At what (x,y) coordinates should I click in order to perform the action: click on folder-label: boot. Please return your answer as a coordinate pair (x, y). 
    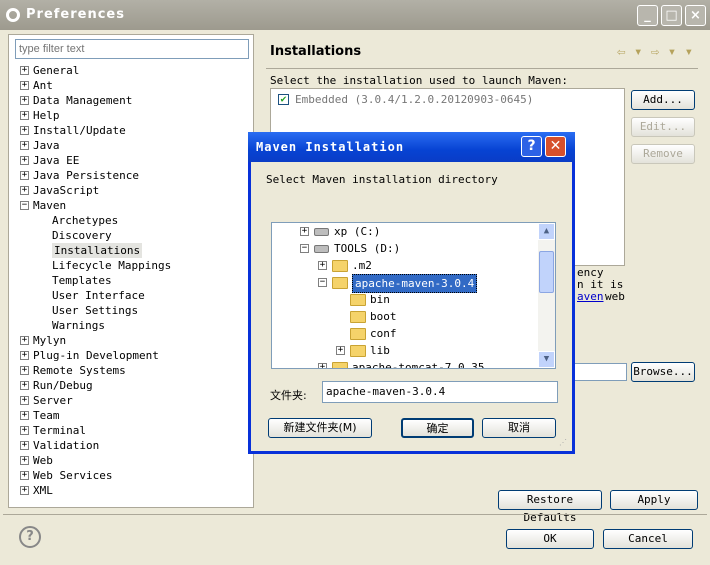
    Looking at the image, I should click on (383, 316).